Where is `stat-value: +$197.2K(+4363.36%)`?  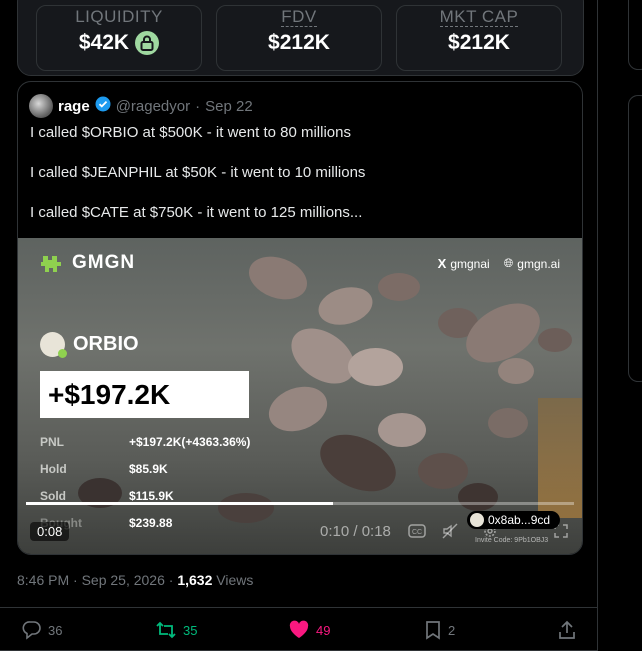 stat-value: +$197.2K(+4363.36%) is located at coordinates (190, 442).